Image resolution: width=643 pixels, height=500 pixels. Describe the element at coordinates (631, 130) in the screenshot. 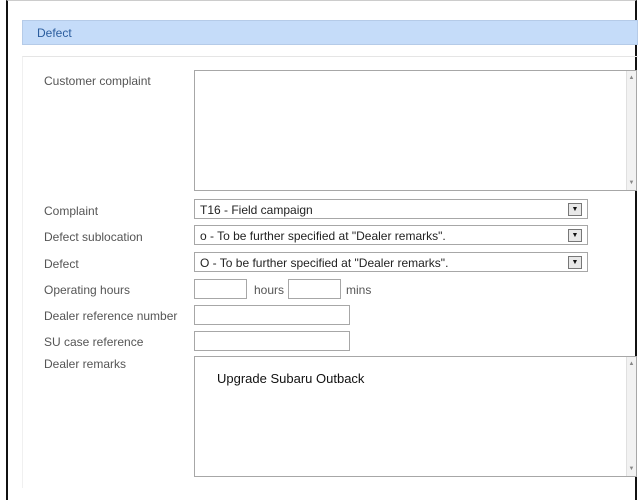

I see `customer-complaint-scrollbar: ▲ ▼` at that location.